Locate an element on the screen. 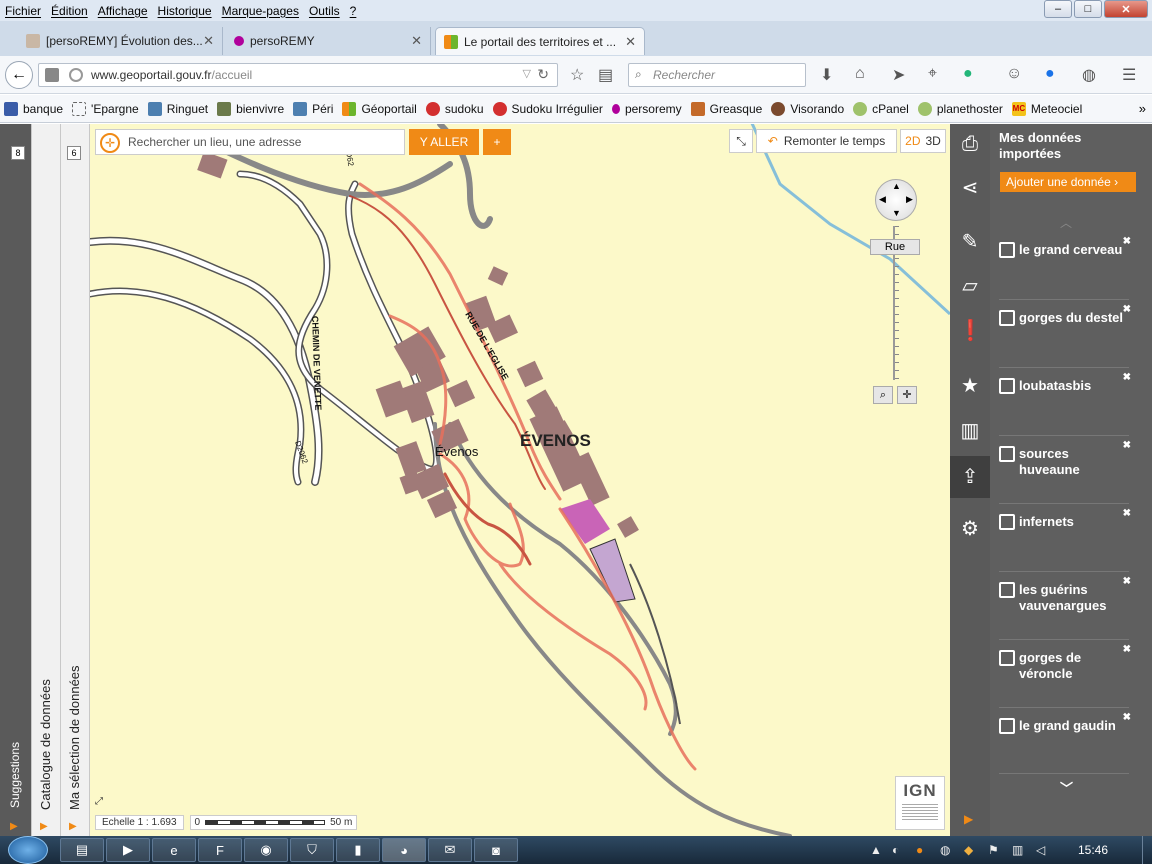 This screenshot has width=1152, height=864. reading-list-icon: ▤ is located at coordinates (605, 75).